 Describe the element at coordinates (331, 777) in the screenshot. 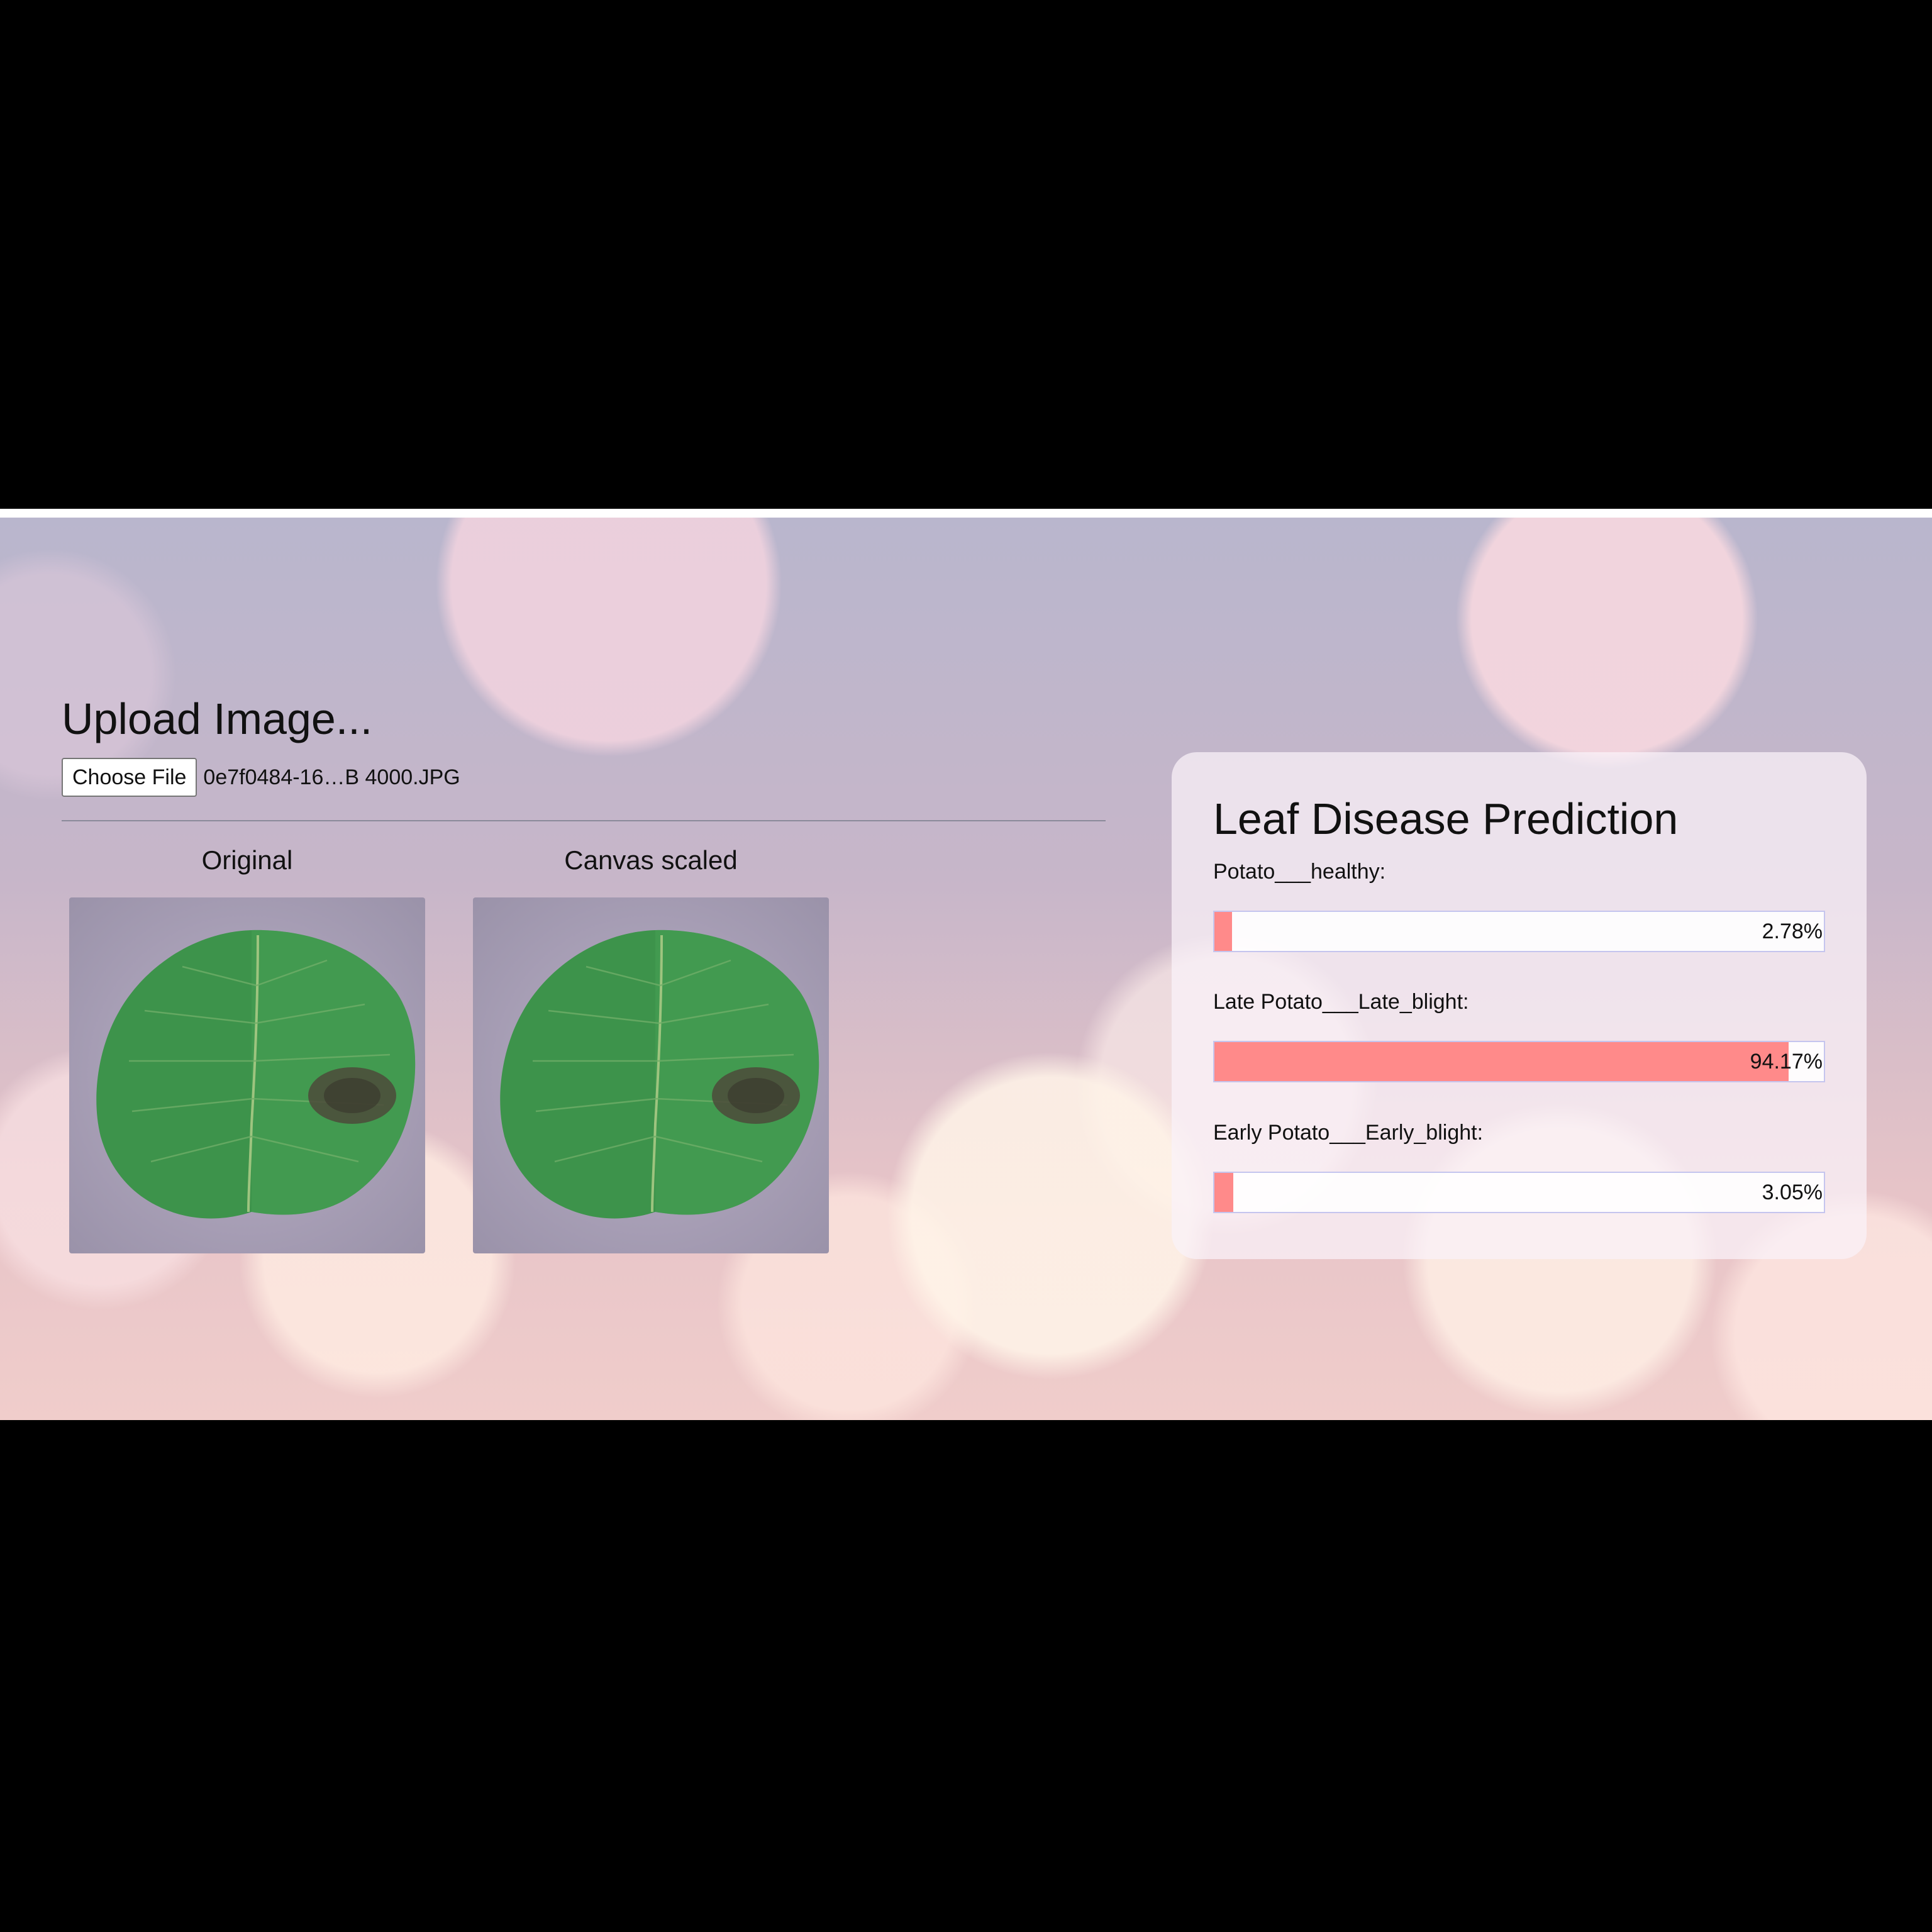

I see `selected-file-name: 0e7f0484-16…B 4000.JPG` at that location.